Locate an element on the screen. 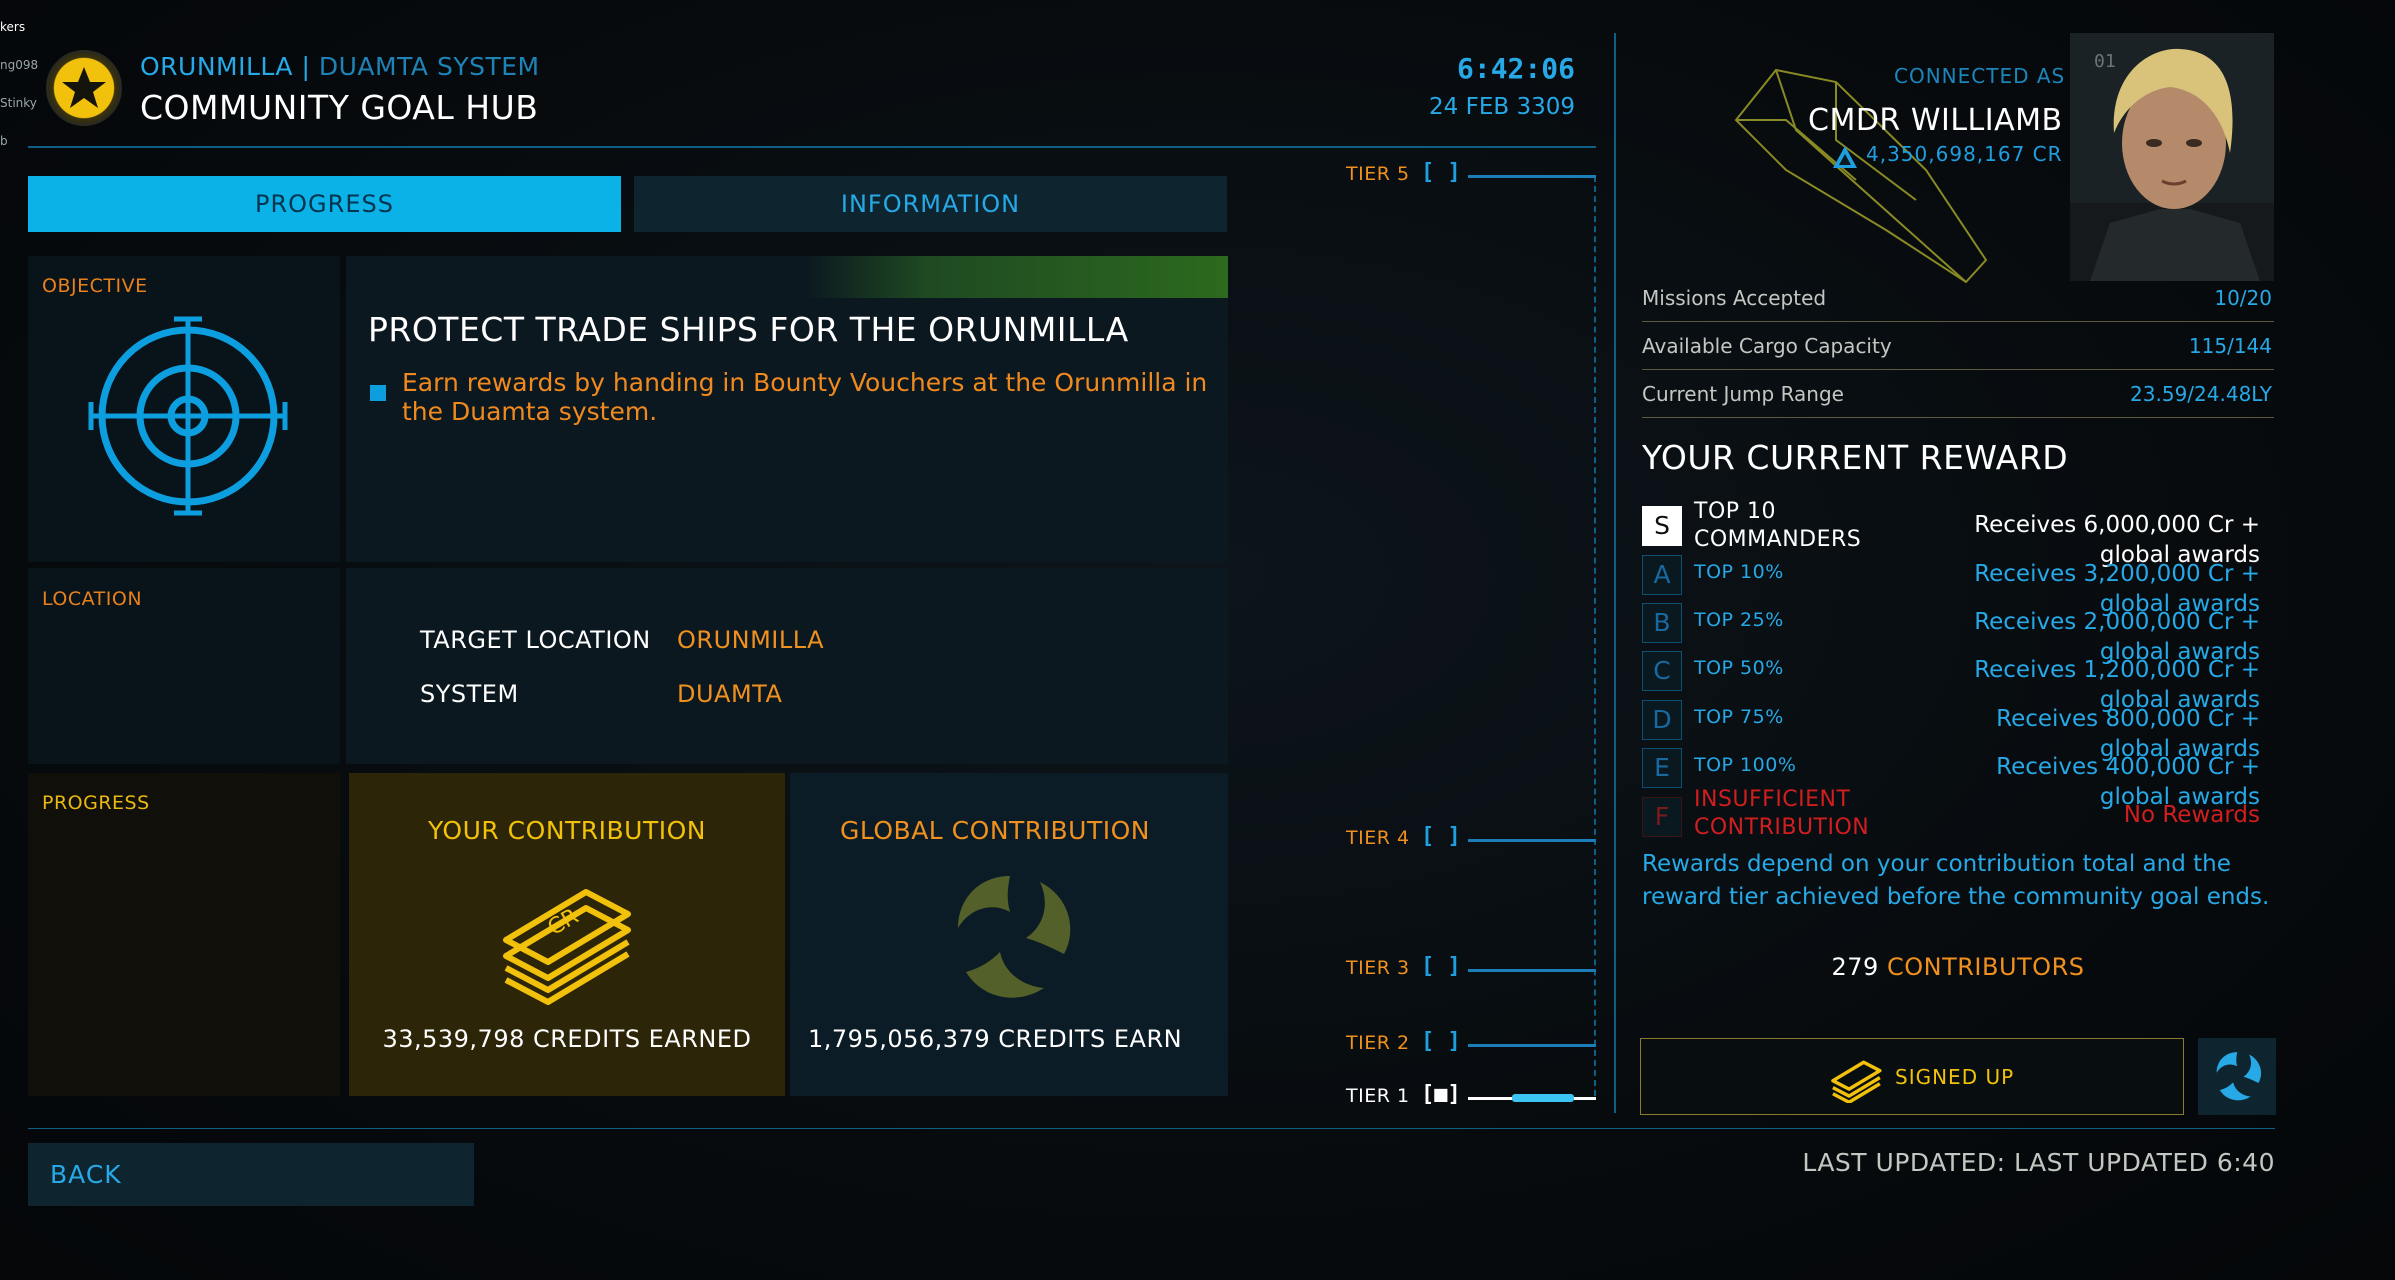  rank-s-badge: S is located at coordinates (1662, 526).